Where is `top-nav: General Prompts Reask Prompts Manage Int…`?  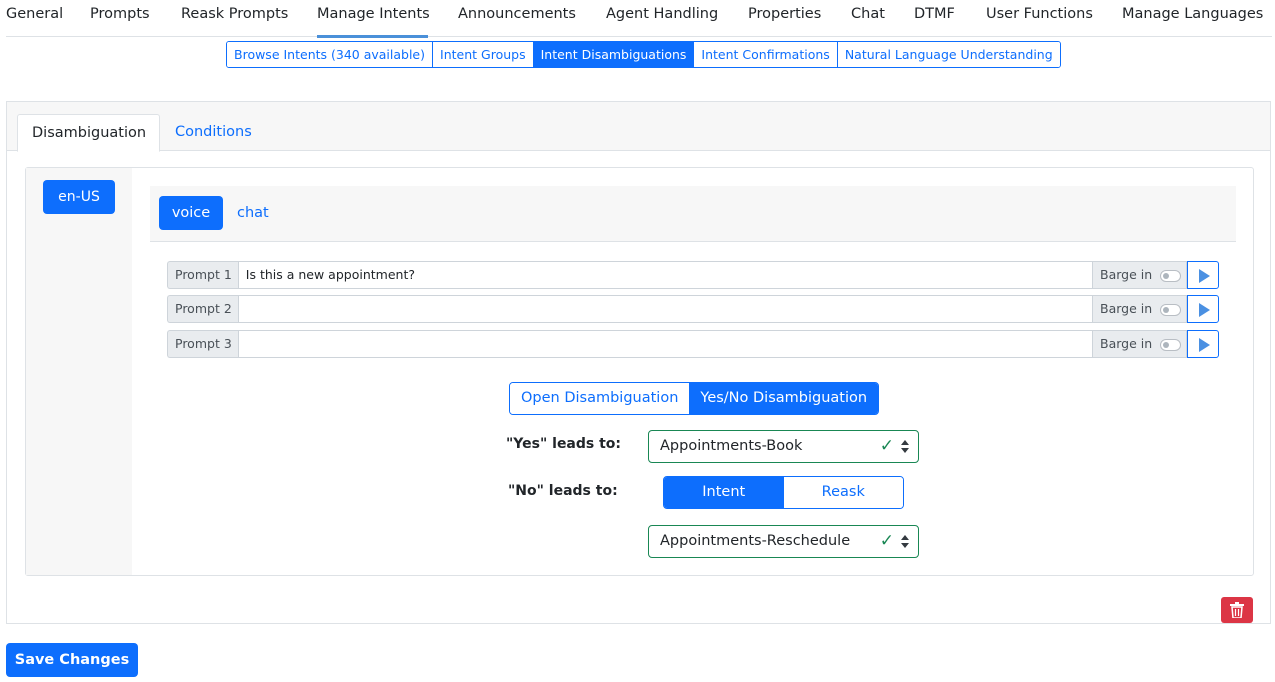 top-nav: General Prompts Reask Prompts Manage Int… is located at coordinates (639, 19).